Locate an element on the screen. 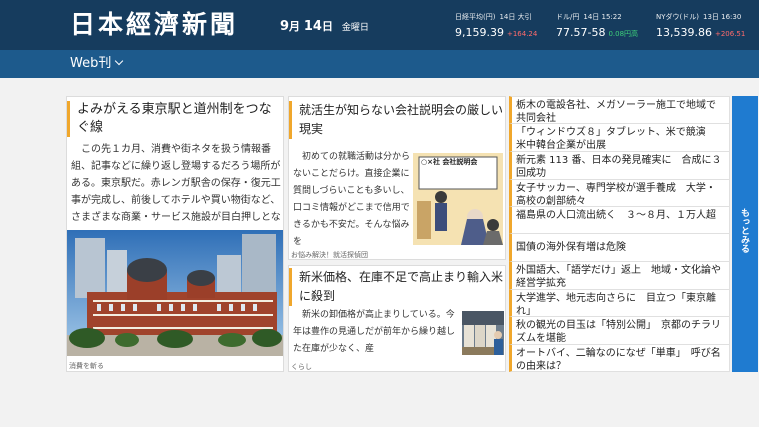 Image resolution: width=759 pixels, height=427 pixels. rice-warehouse-photo is located at coordinates (483, 333).